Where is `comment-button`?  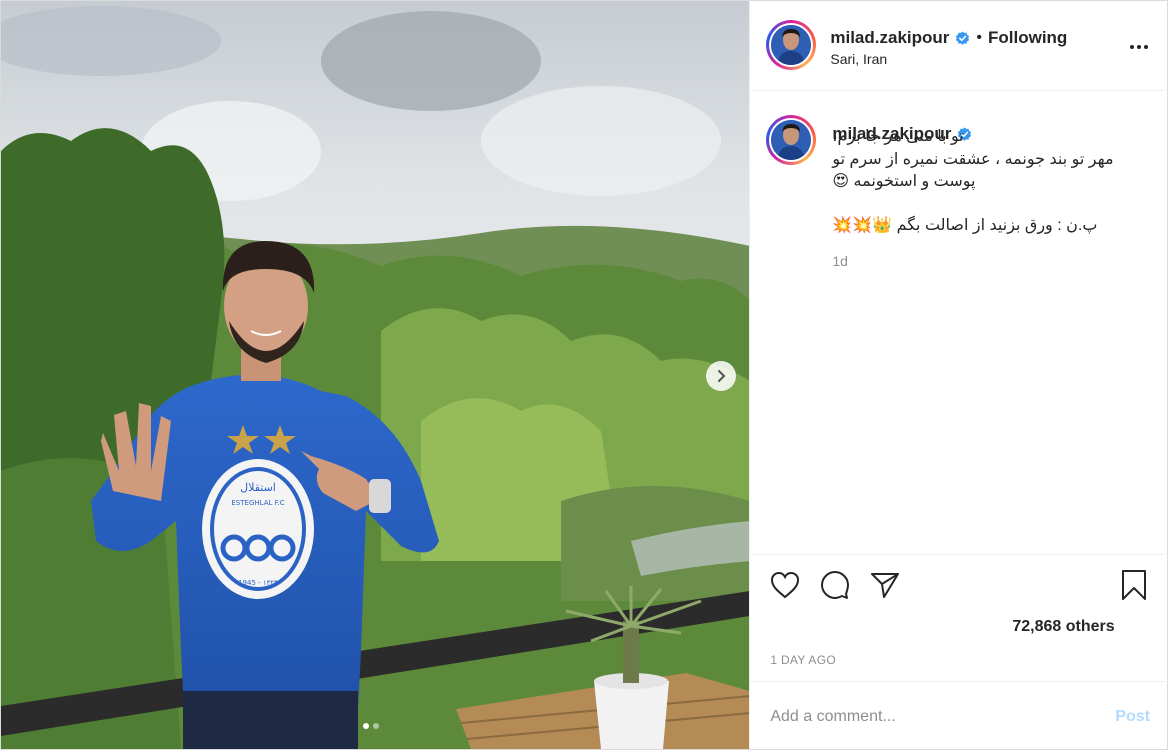
comment-button is located at coordinates (835, 585).